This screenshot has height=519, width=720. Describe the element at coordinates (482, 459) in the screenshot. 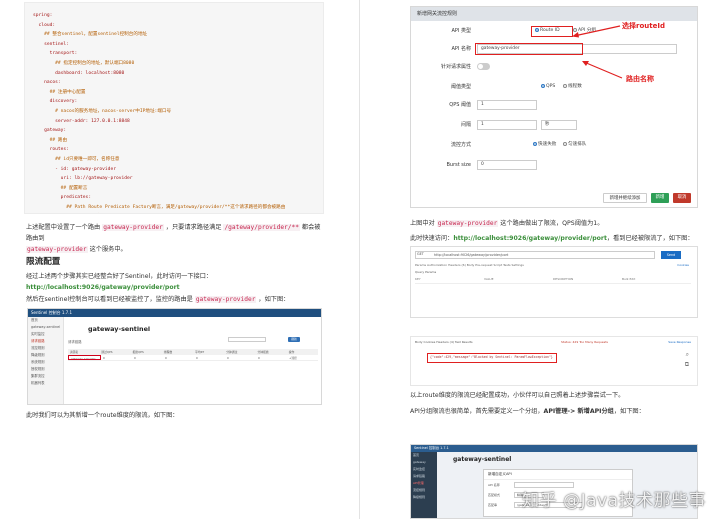

I see `sentinel-app-title-2: gateway-sentinel` at that location.